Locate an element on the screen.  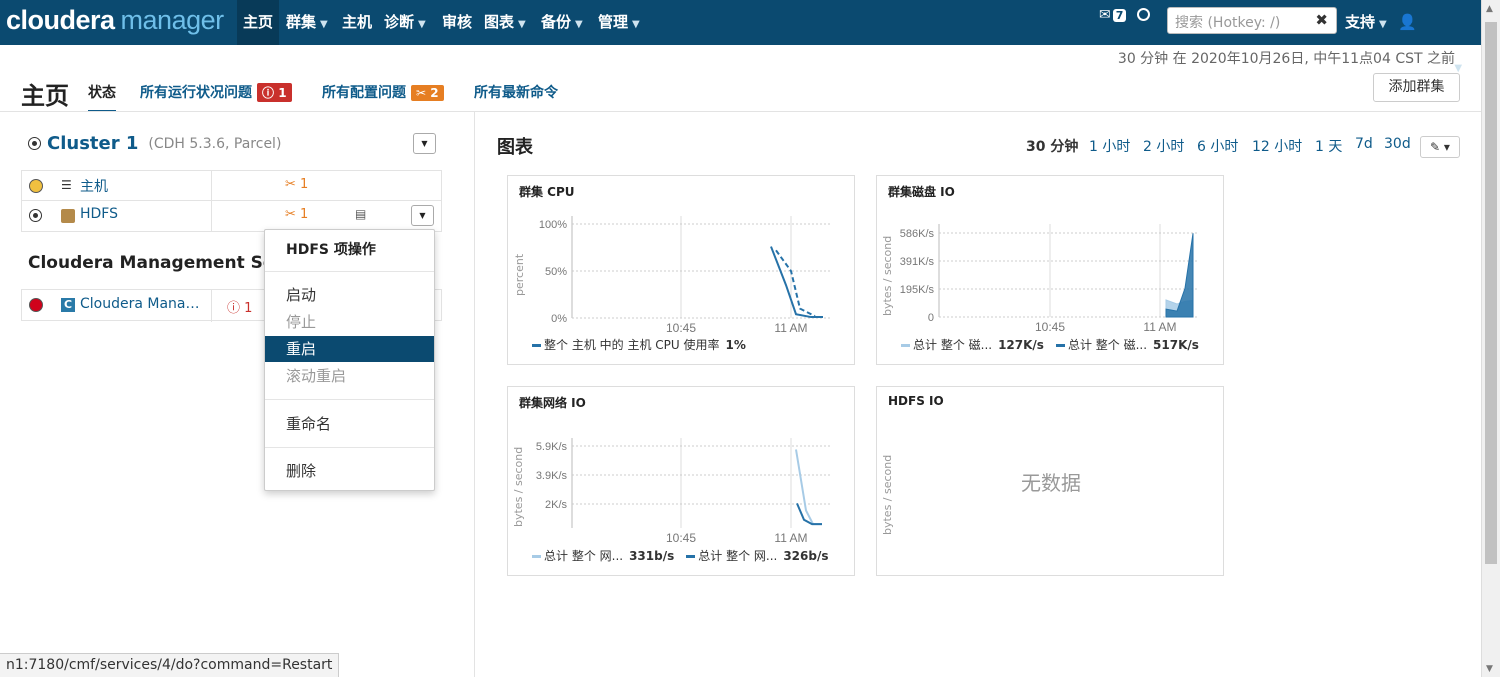
menu-header: HDFS 项操作 is located at coordinates (331, 250).